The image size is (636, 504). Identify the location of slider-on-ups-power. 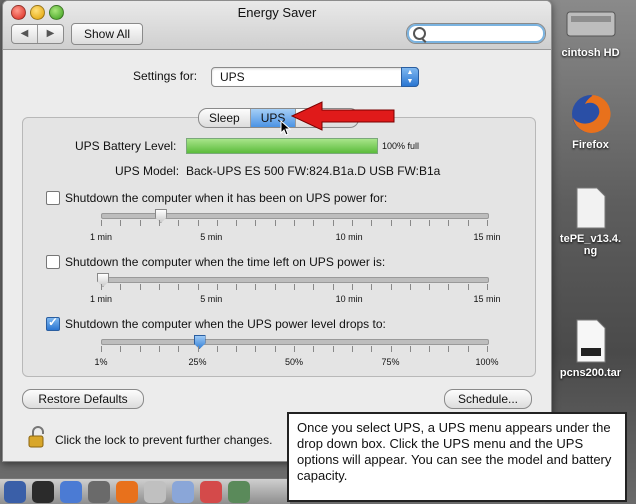
(295, 216).